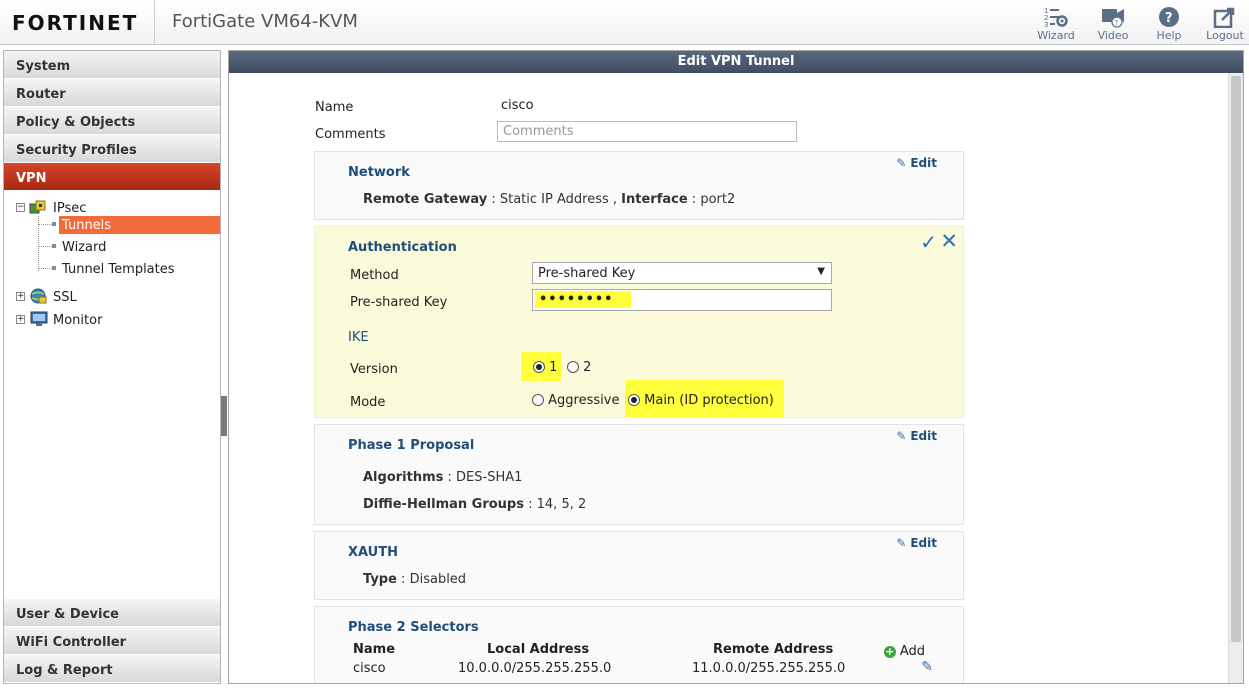 Image resolution: width=1249 pixels, height=688 pixels. What do you see at coordinates (411, 445) in the screenshot?
I see `phase1-title: Phase 1 Proposal` at bounding box center [411, 445].